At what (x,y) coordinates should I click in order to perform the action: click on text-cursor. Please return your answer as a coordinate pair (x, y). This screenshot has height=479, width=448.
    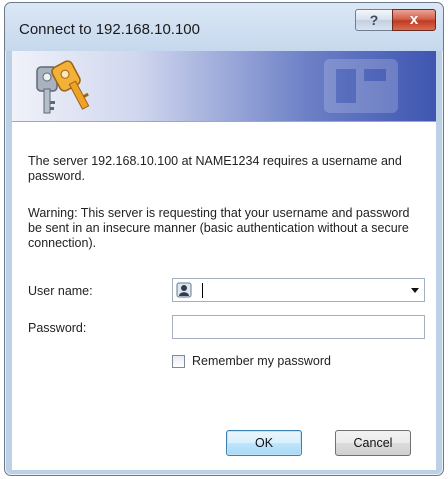
    Looking at the image, I should click on (202, 290).